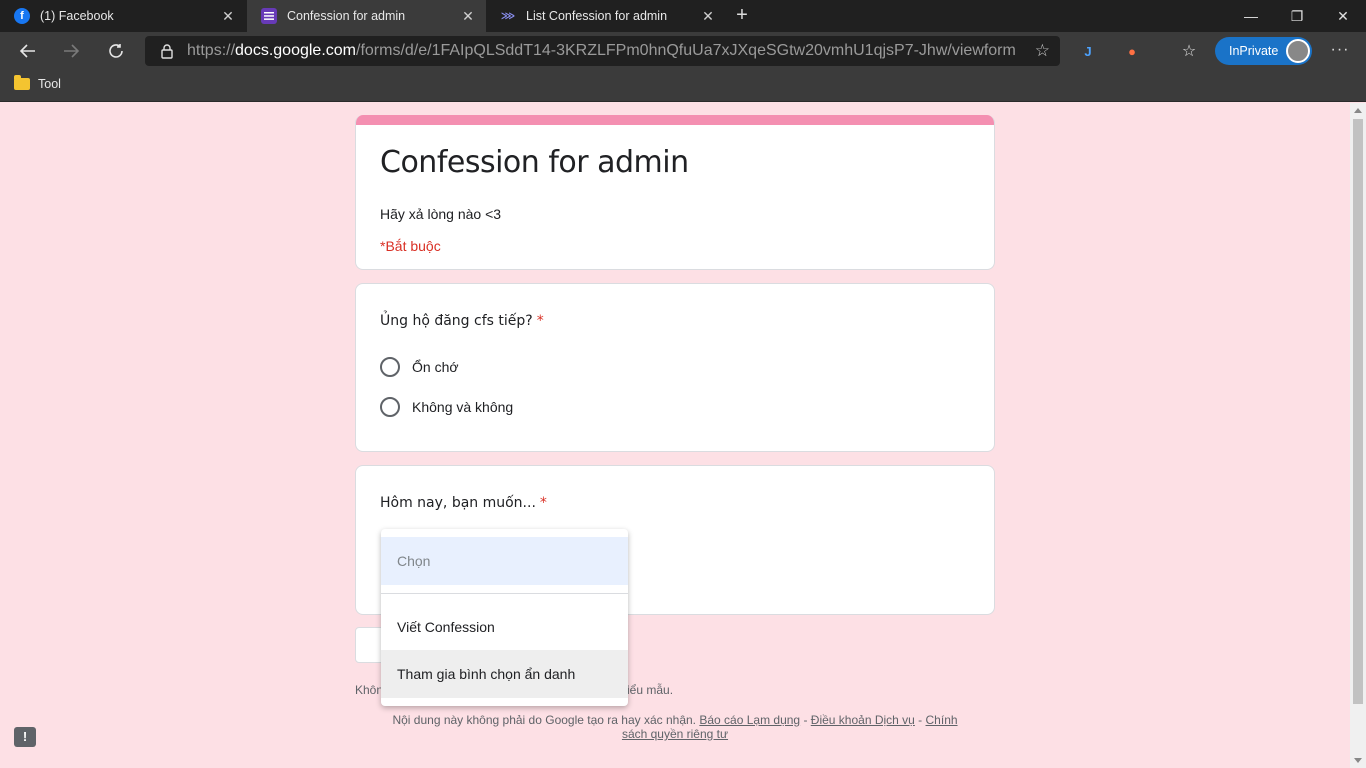 This screenshot has height=768, width=1366. I want to click on url-host: docs.google.com, so click(295, 50).